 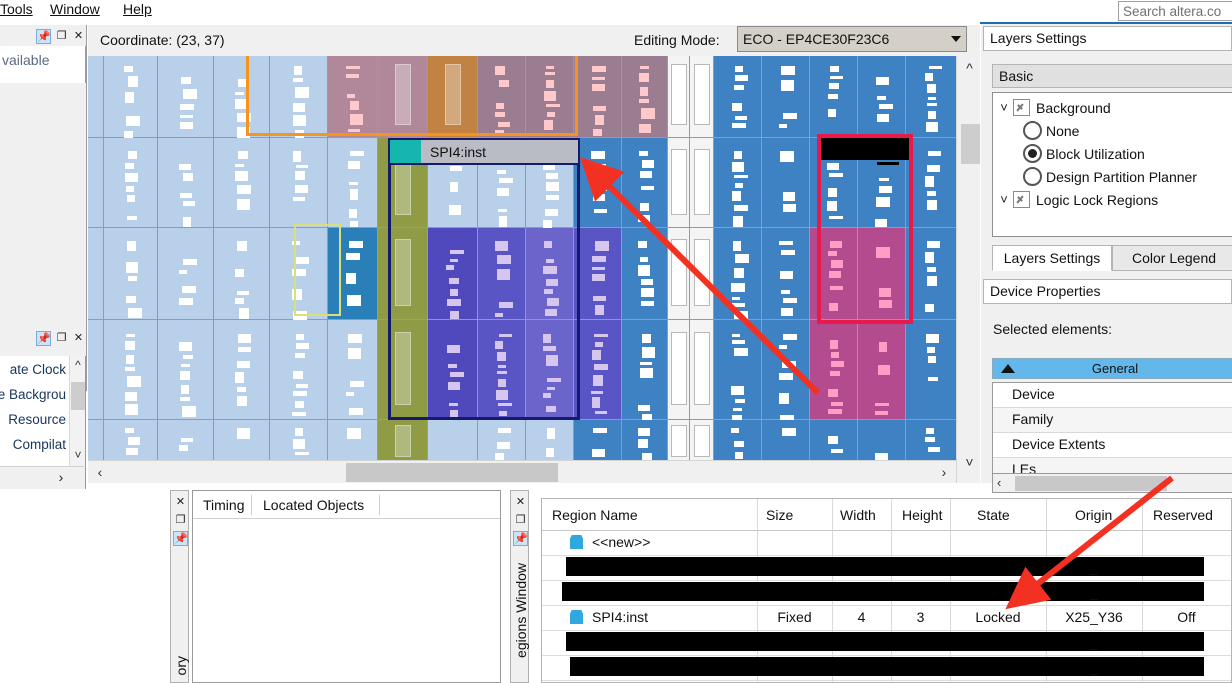 I want to click on close-icon-3: ✕, so click(x=180, y=502).